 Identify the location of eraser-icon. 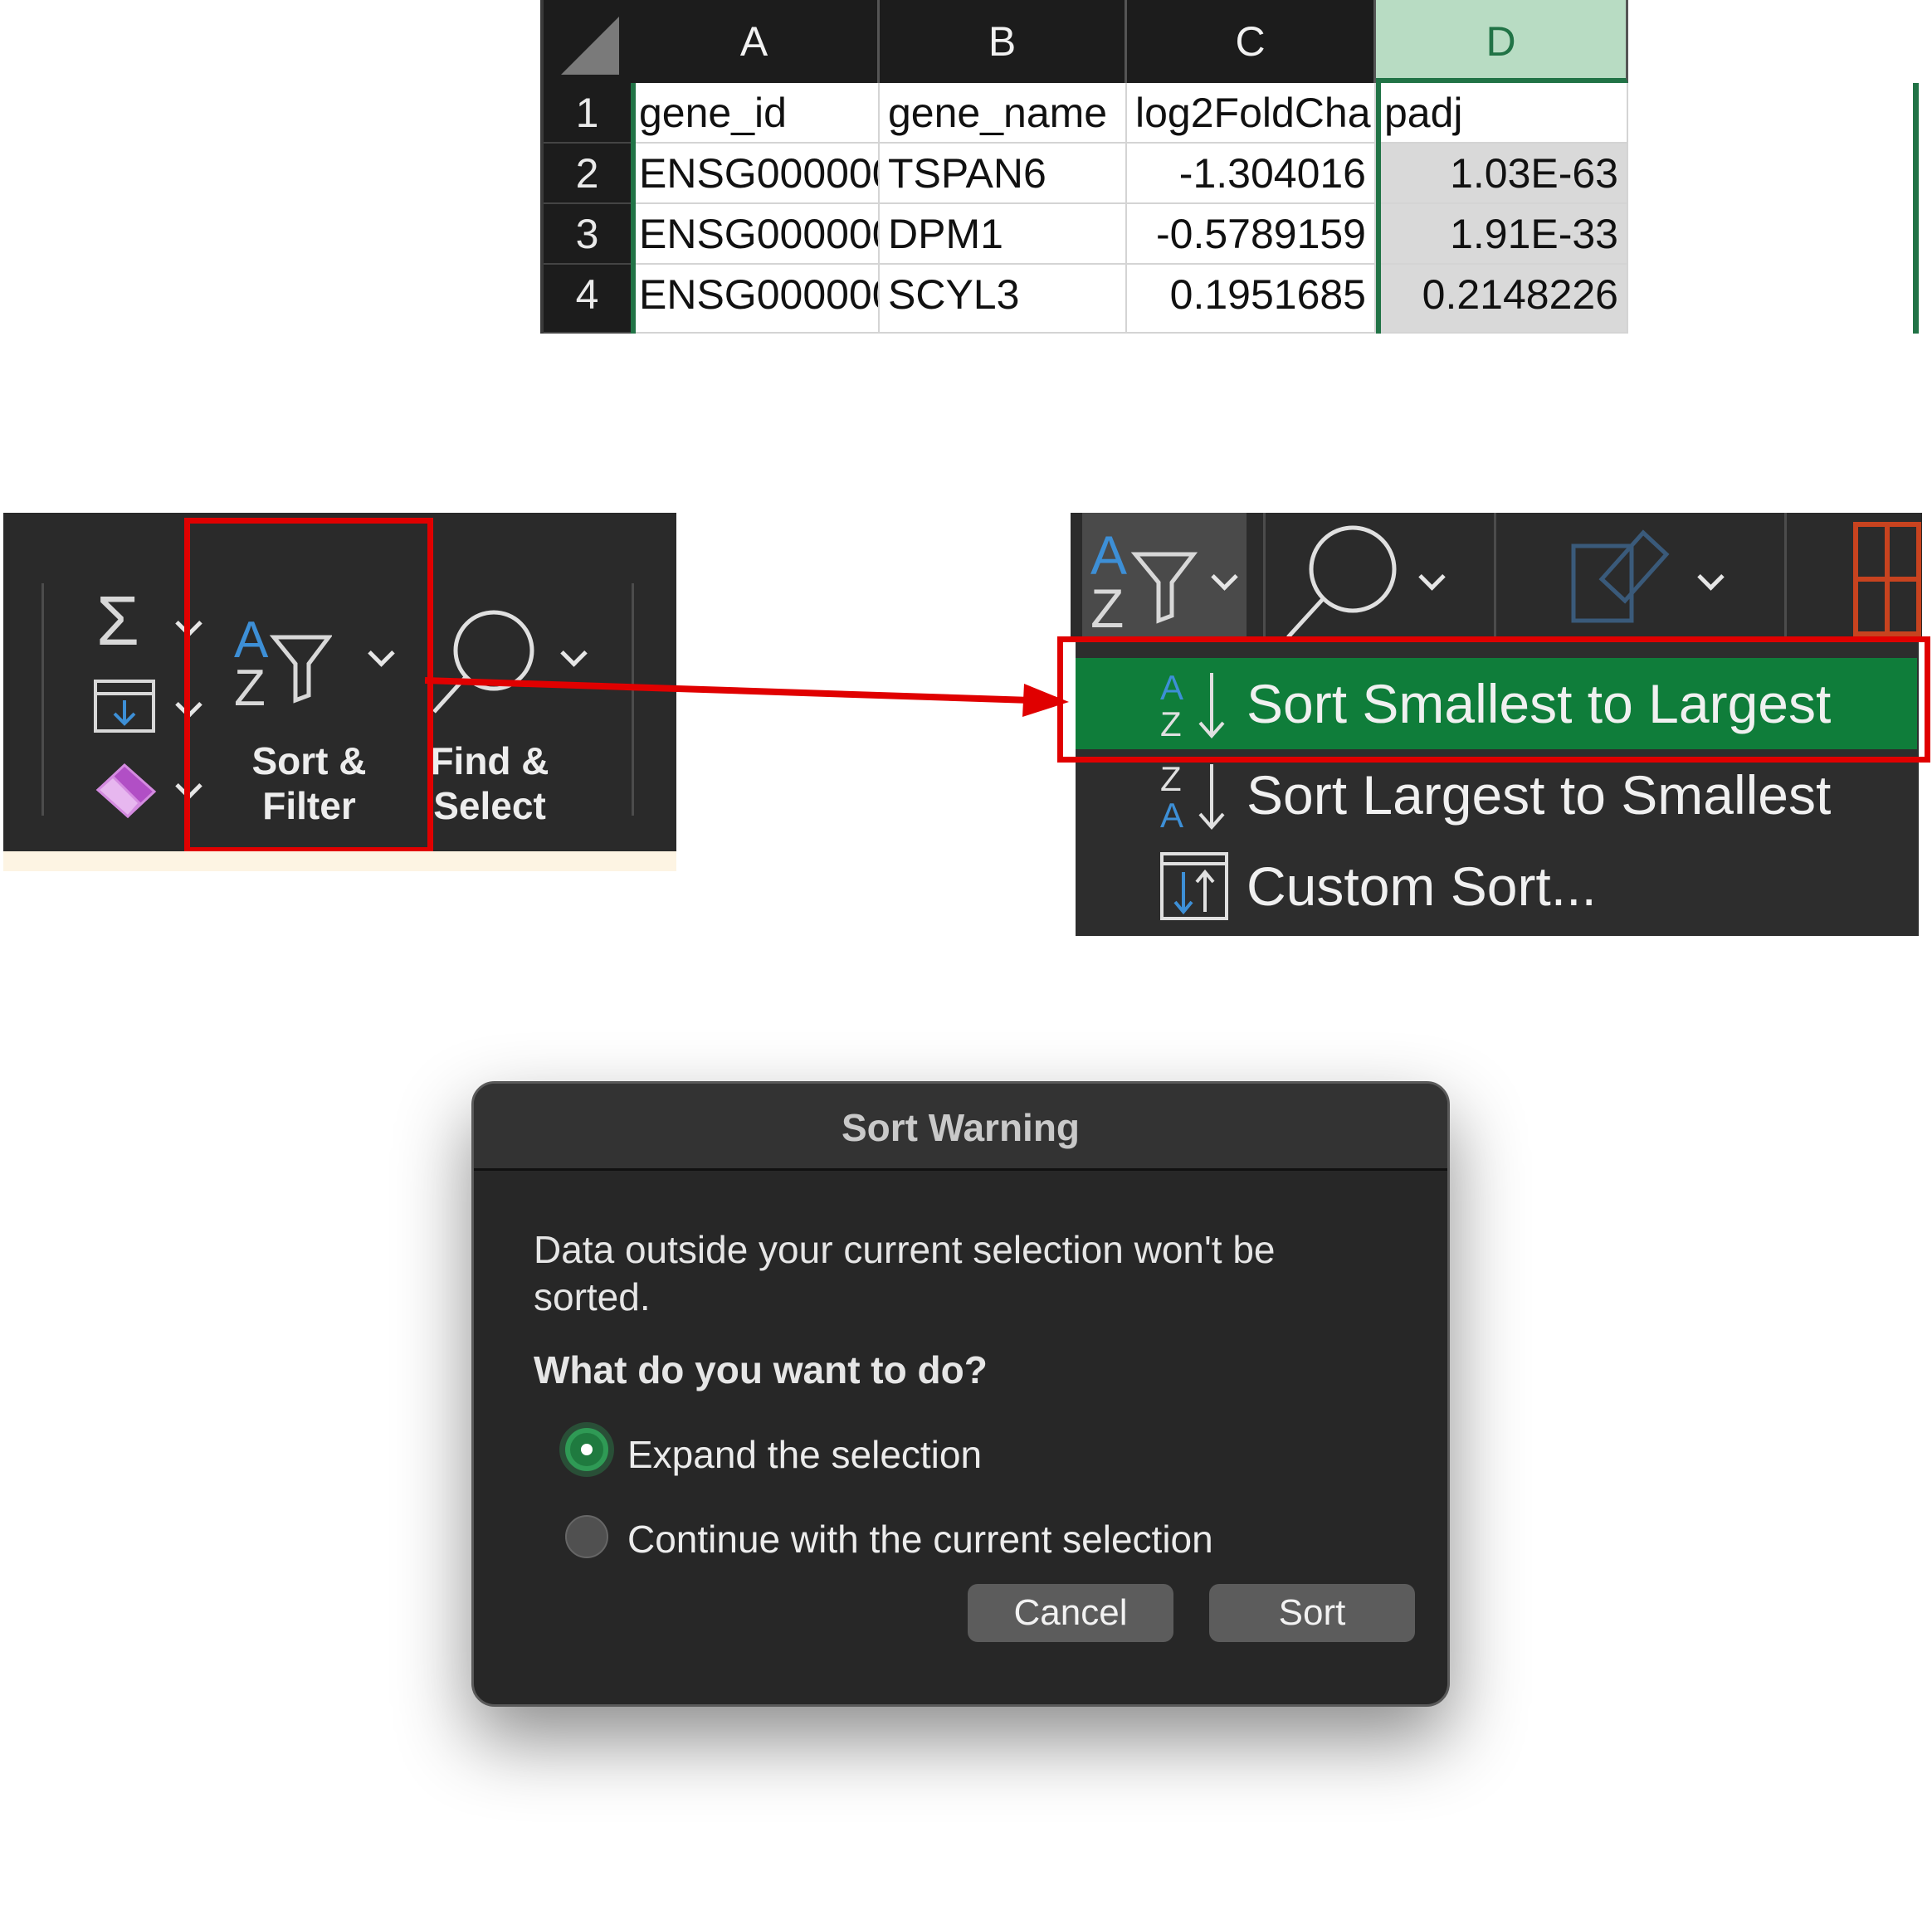
(125, 791).